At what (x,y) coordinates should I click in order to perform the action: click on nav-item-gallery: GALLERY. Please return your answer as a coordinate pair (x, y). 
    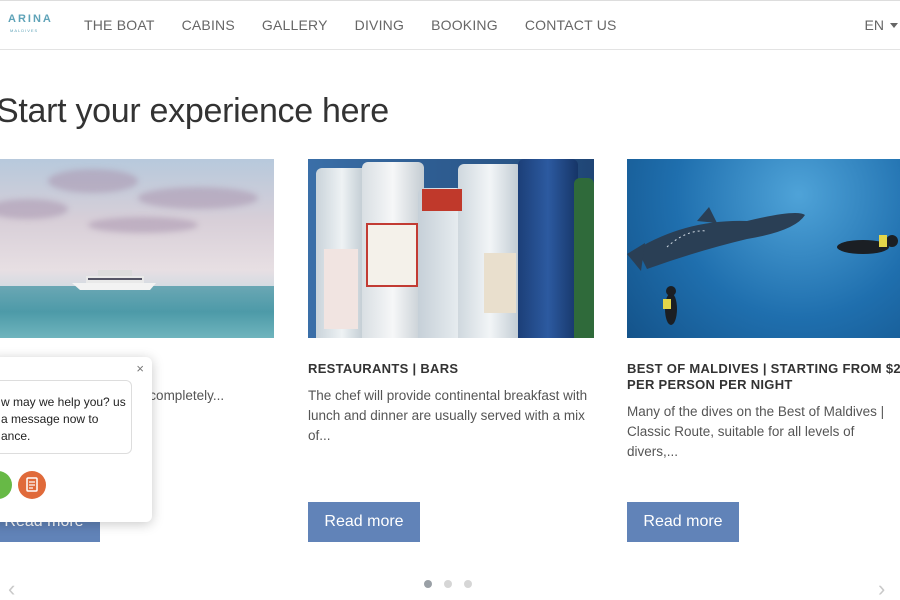
    Looking at the image, I should click on (295, 25).